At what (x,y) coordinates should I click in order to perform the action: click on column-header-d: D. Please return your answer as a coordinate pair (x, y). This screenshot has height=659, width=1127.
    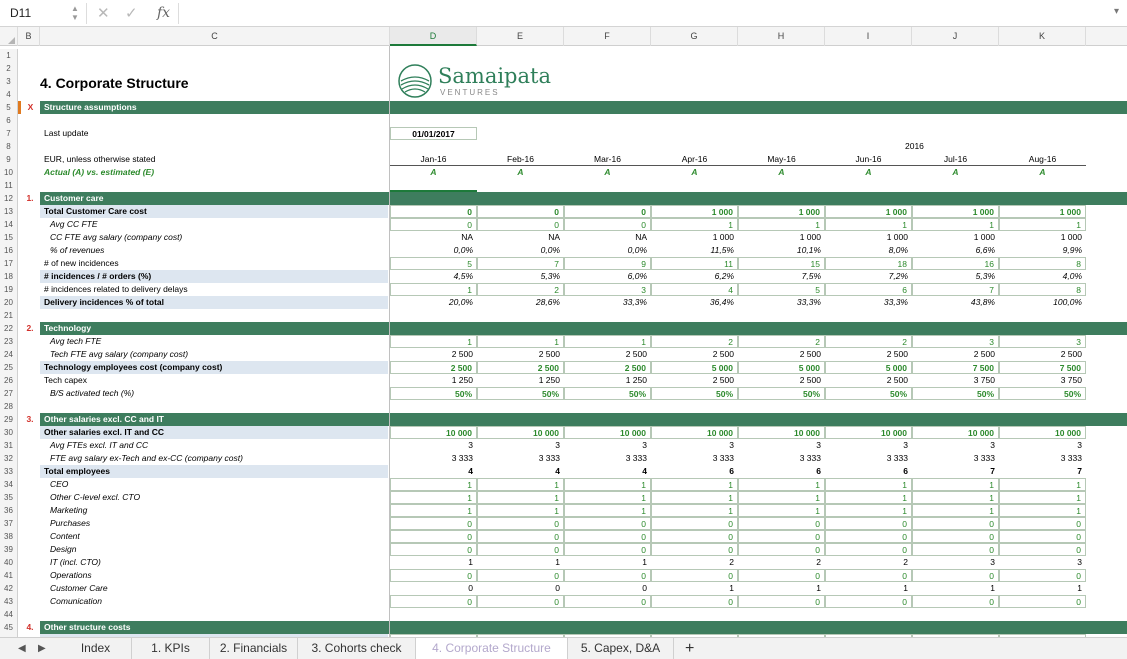
    Looking at the image, I should click on (433, 36).